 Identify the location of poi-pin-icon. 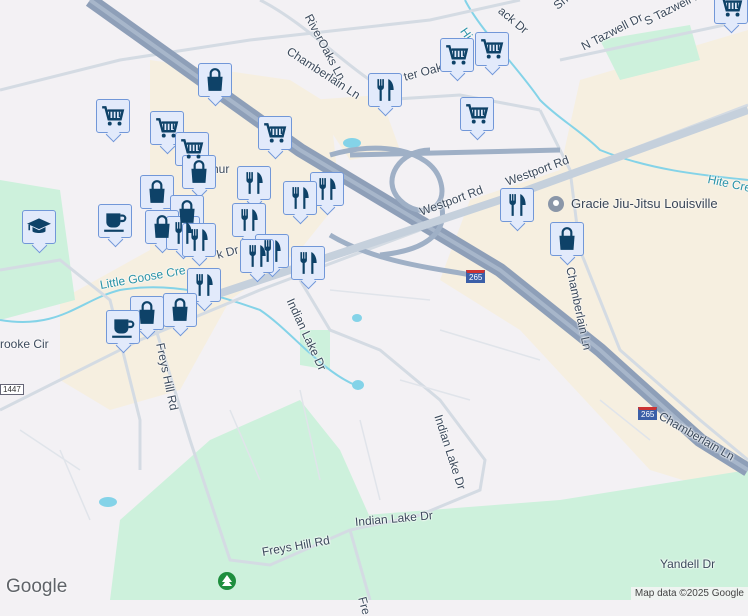
(556, 204).